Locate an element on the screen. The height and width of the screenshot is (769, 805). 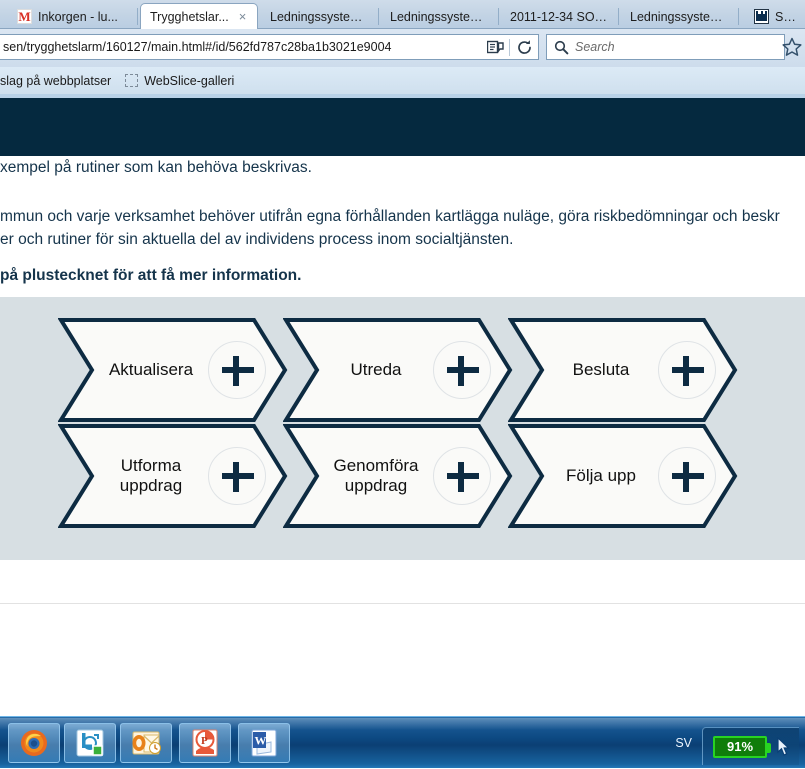
browser-tab-active: Trygghetslar... × is located at coordinates (199, 16).